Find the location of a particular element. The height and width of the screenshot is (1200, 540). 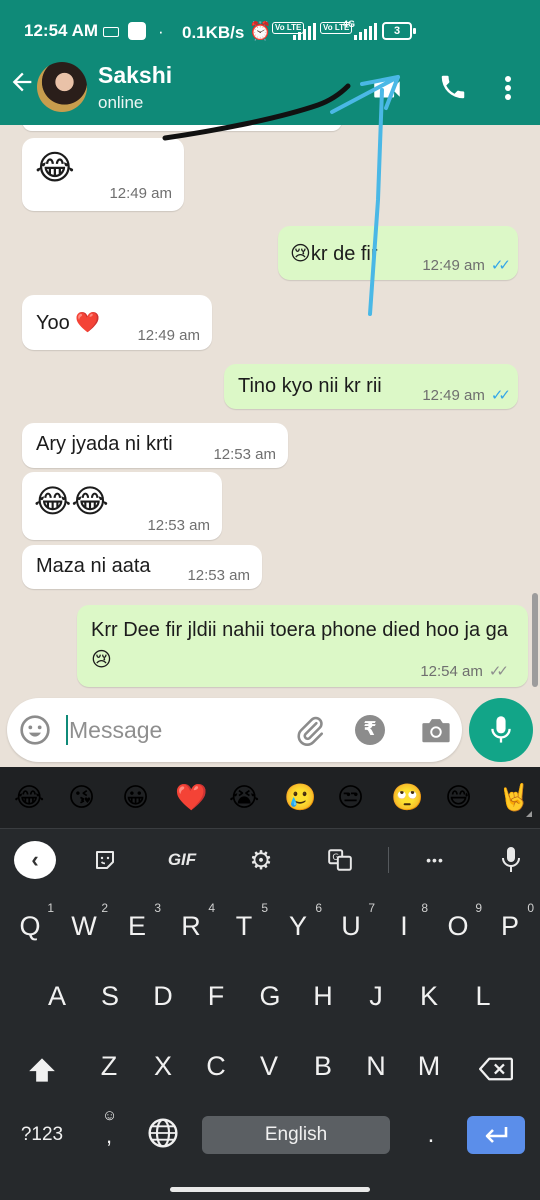

keyboard-toolbar: ‹ GIF ⚙ G ••• is located at coordinates (270, 860).